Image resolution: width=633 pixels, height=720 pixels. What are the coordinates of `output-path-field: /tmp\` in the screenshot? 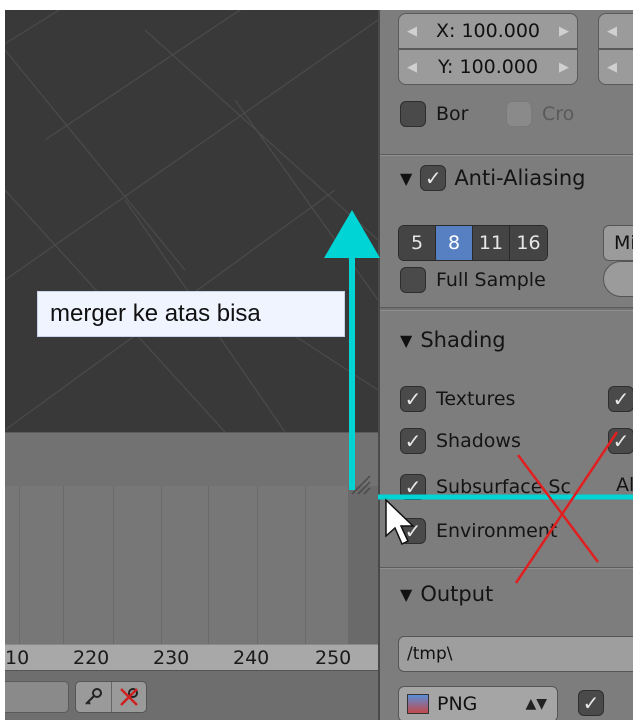 It's located at (515, 654).